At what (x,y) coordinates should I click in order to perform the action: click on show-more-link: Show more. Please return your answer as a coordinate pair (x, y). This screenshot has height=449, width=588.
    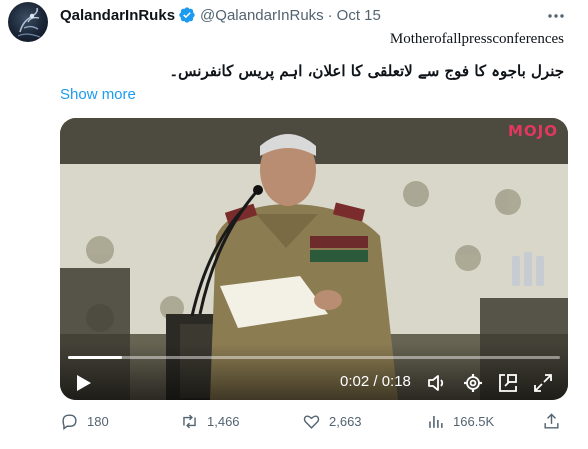
    Looking at the image, I should click on (98, 94).